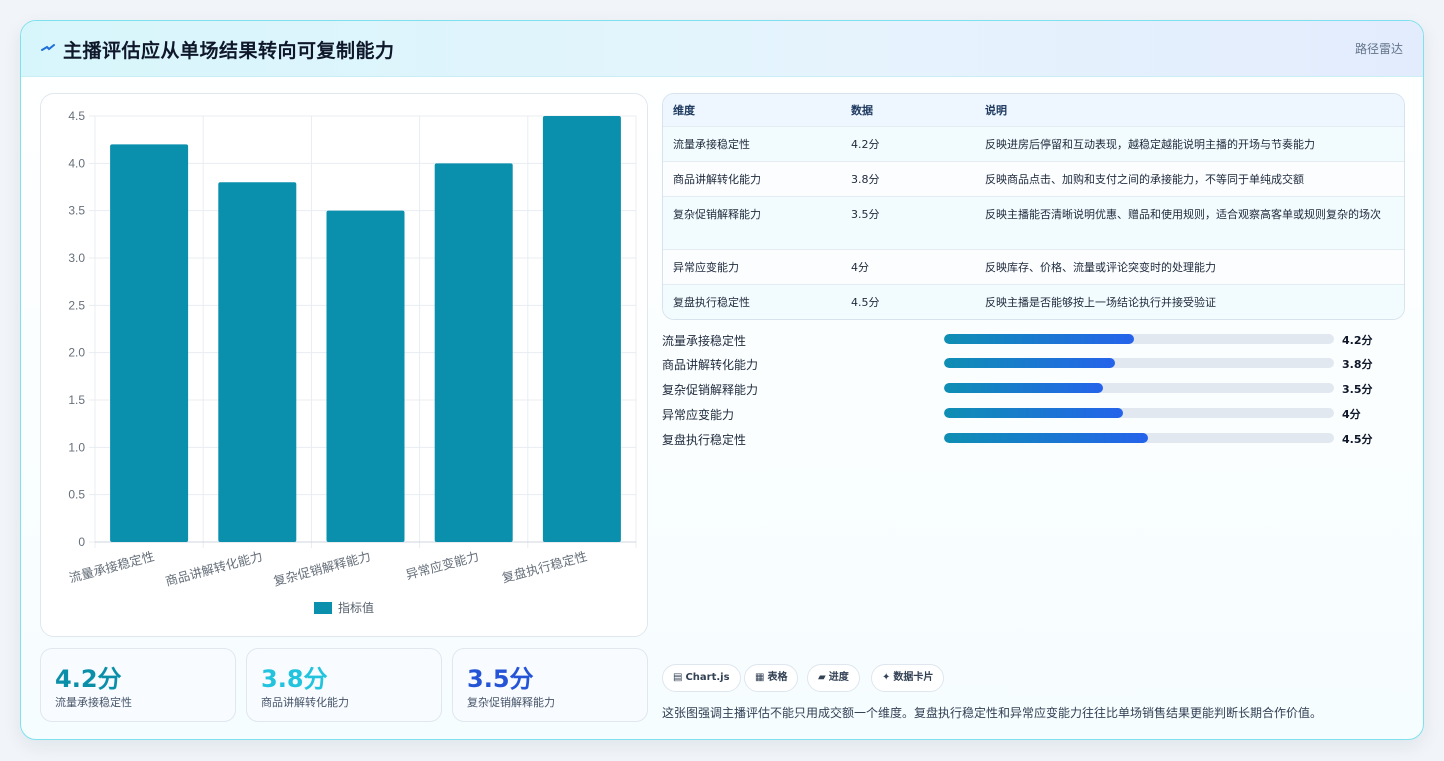  I want to click on table-cell-value: 4分, so click(860, 267).